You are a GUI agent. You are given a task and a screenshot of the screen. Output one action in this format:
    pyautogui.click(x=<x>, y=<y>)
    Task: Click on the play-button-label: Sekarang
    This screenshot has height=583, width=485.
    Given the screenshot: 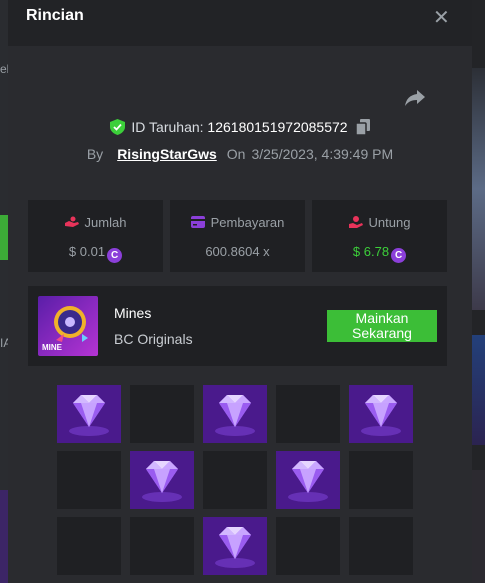 What is the action you would take?
    pyautogui.click(x=382, y=333)
    